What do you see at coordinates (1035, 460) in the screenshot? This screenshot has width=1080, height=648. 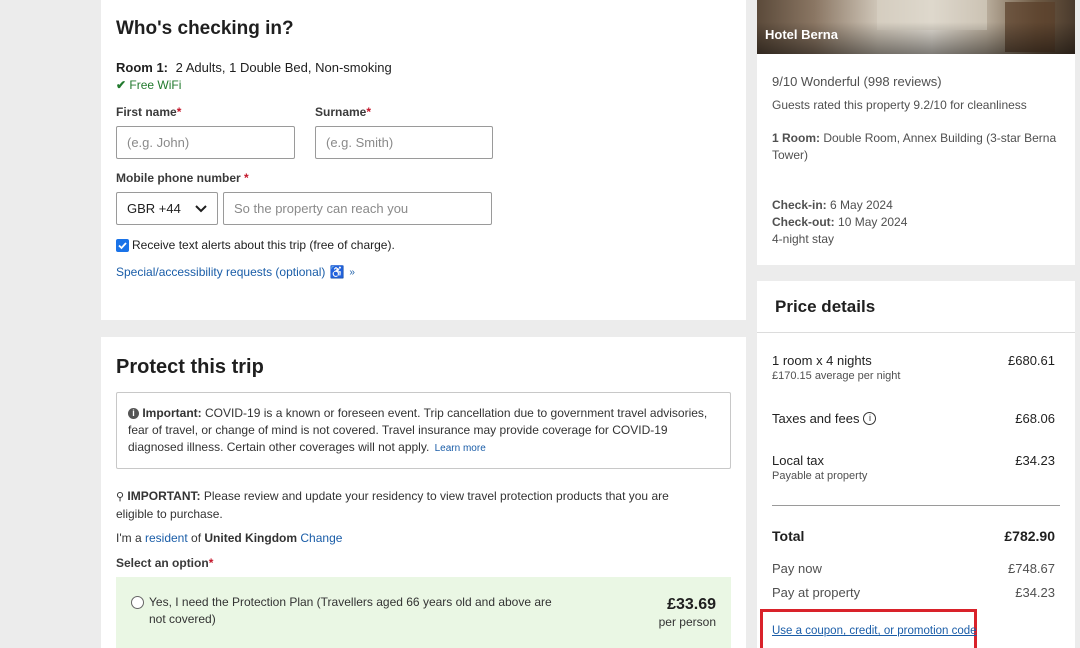 I see `local-tax-value: £34.23` at bounding box center [1035, 460].